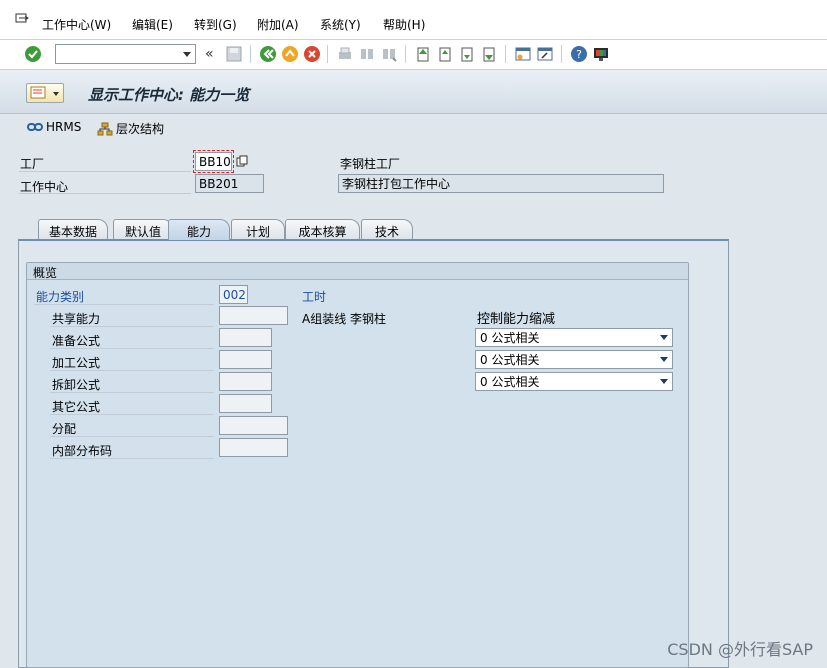 This screenshot has height=668, width=827. Describe the element at coordinates (545, 54) in the screenshot. I see `shortcut-icon` at that location.